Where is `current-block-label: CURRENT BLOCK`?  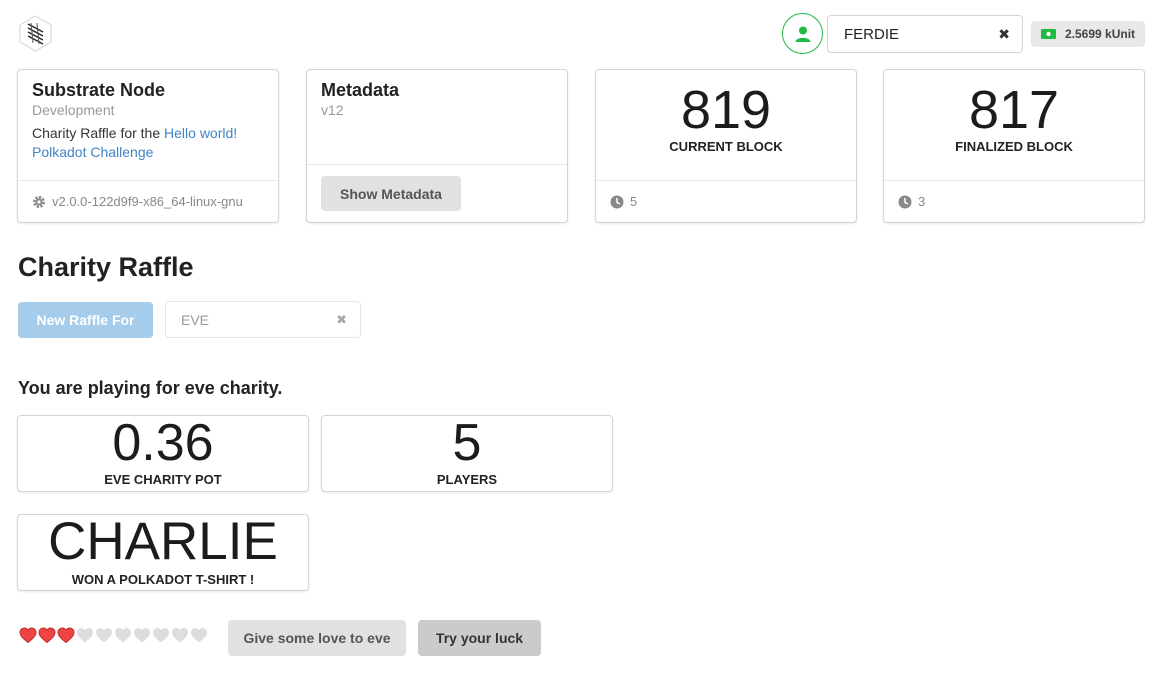 current-block-label: CURRENT BLOCK is located at coordinates (726, 146).